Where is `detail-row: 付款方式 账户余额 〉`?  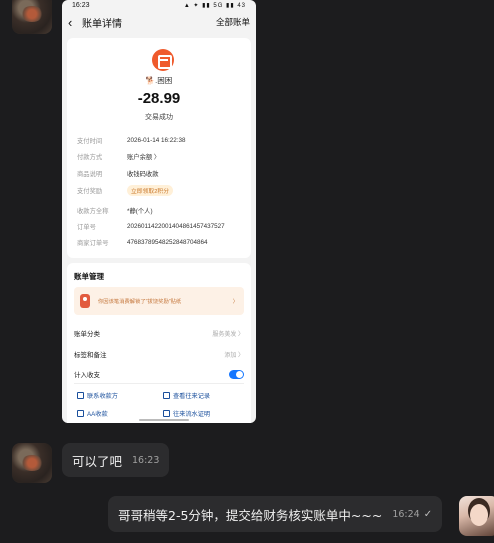
detail-row: 付款方式 账户余额 〉 is located at coordinates (161, 156).